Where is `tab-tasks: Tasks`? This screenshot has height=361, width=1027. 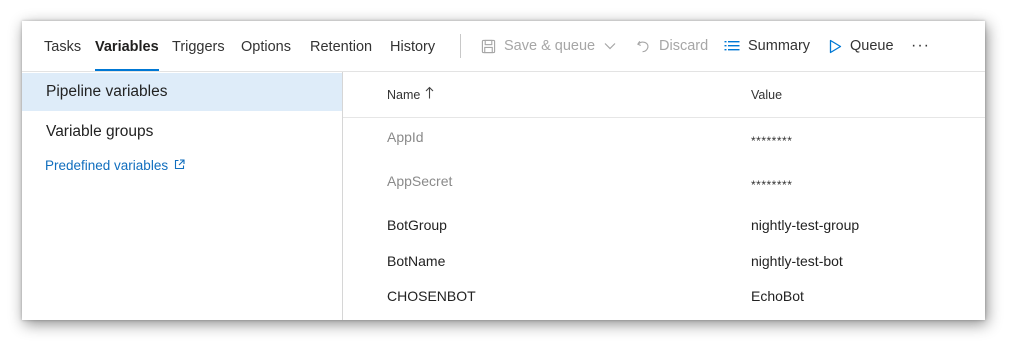 tab-tasks: Tasks is located at coordinates (62, 46).